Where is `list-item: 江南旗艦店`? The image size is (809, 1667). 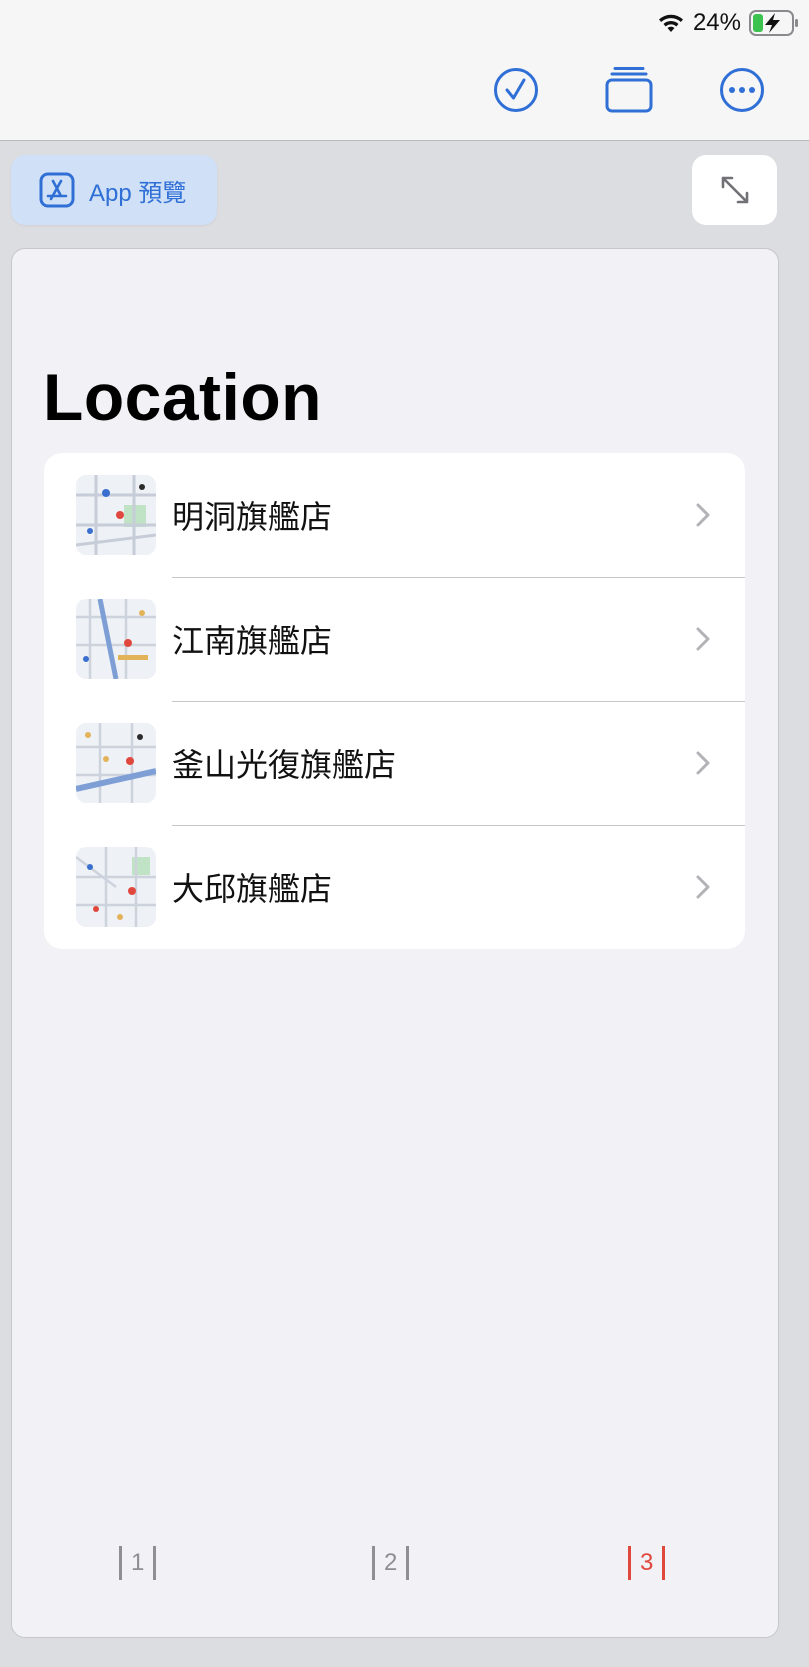 list-item: 江南旗艦店 is located at coordinates (394, 639).